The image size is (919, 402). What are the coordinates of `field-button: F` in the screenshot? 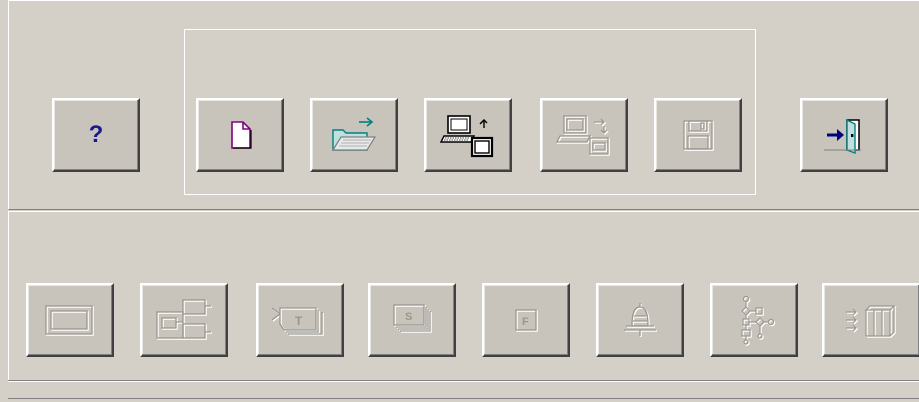 It's located at (526, 320).